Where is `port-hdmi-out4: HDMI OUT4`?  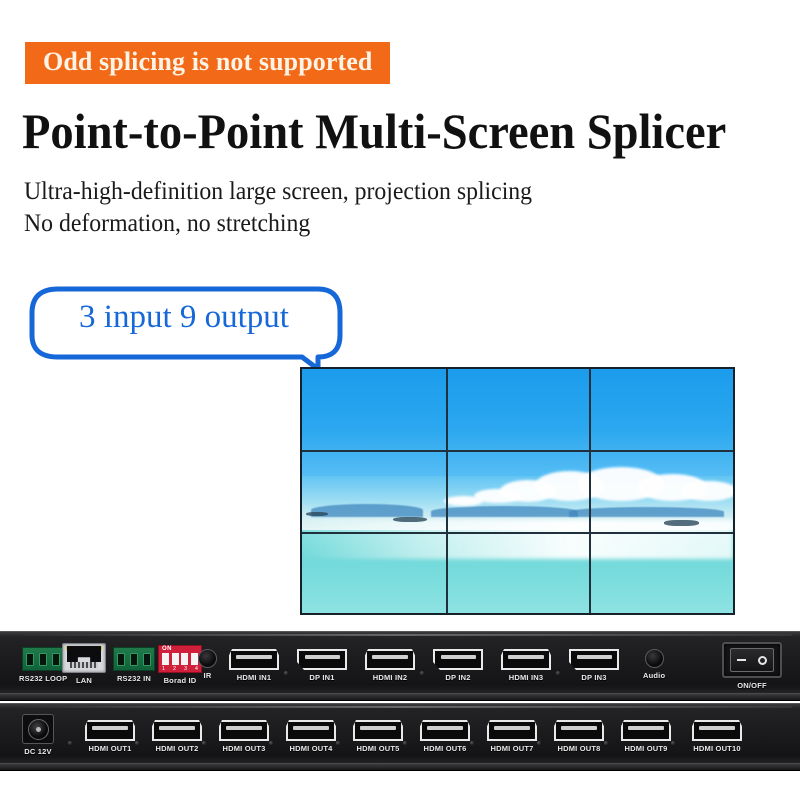 port-hdmi-out4: HDMI OUT4 is located at coordinates (311, 736).